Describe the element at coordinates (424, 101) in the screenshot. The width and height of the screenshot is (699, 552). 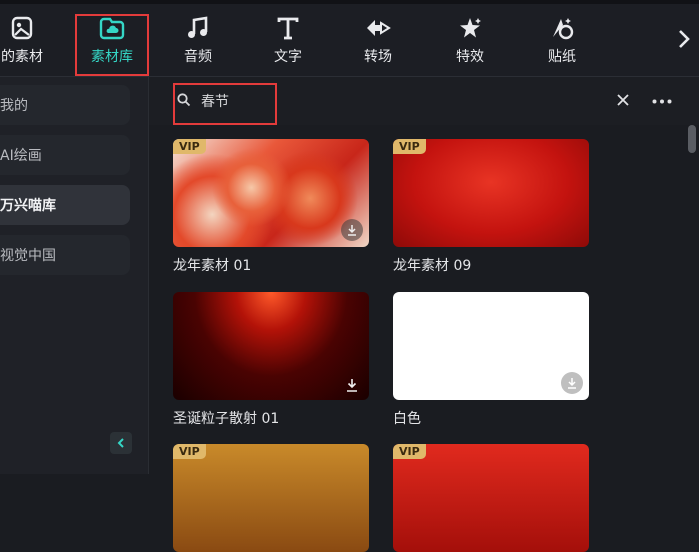
I see `search-bar` at that location.